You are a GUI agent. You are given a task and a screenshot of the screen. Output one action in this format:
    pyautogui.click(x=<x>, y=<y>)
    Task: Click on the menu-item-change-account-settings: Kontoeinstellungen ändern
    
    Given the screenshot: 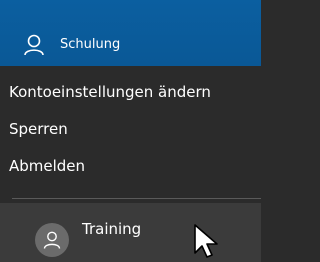 What is the action you would take?
    pyautogui.click(x=130, y=92)
    